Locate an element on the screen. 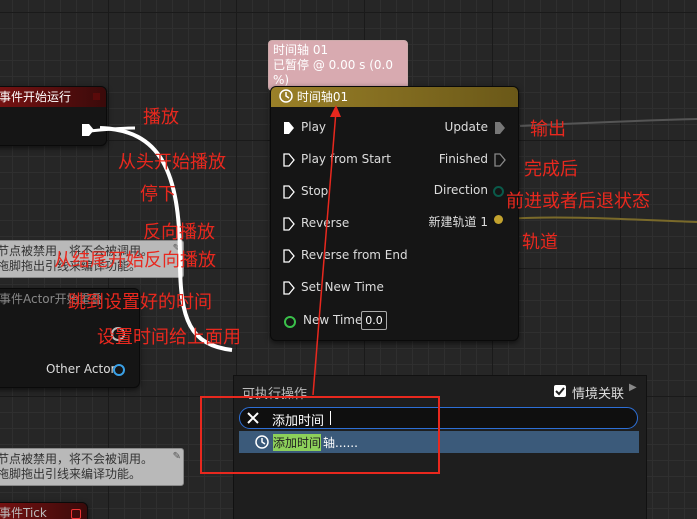 Image resolution: width=697 pixels, height=519 pixels. anno-play: 播放 is located at coordinates (161, 117).